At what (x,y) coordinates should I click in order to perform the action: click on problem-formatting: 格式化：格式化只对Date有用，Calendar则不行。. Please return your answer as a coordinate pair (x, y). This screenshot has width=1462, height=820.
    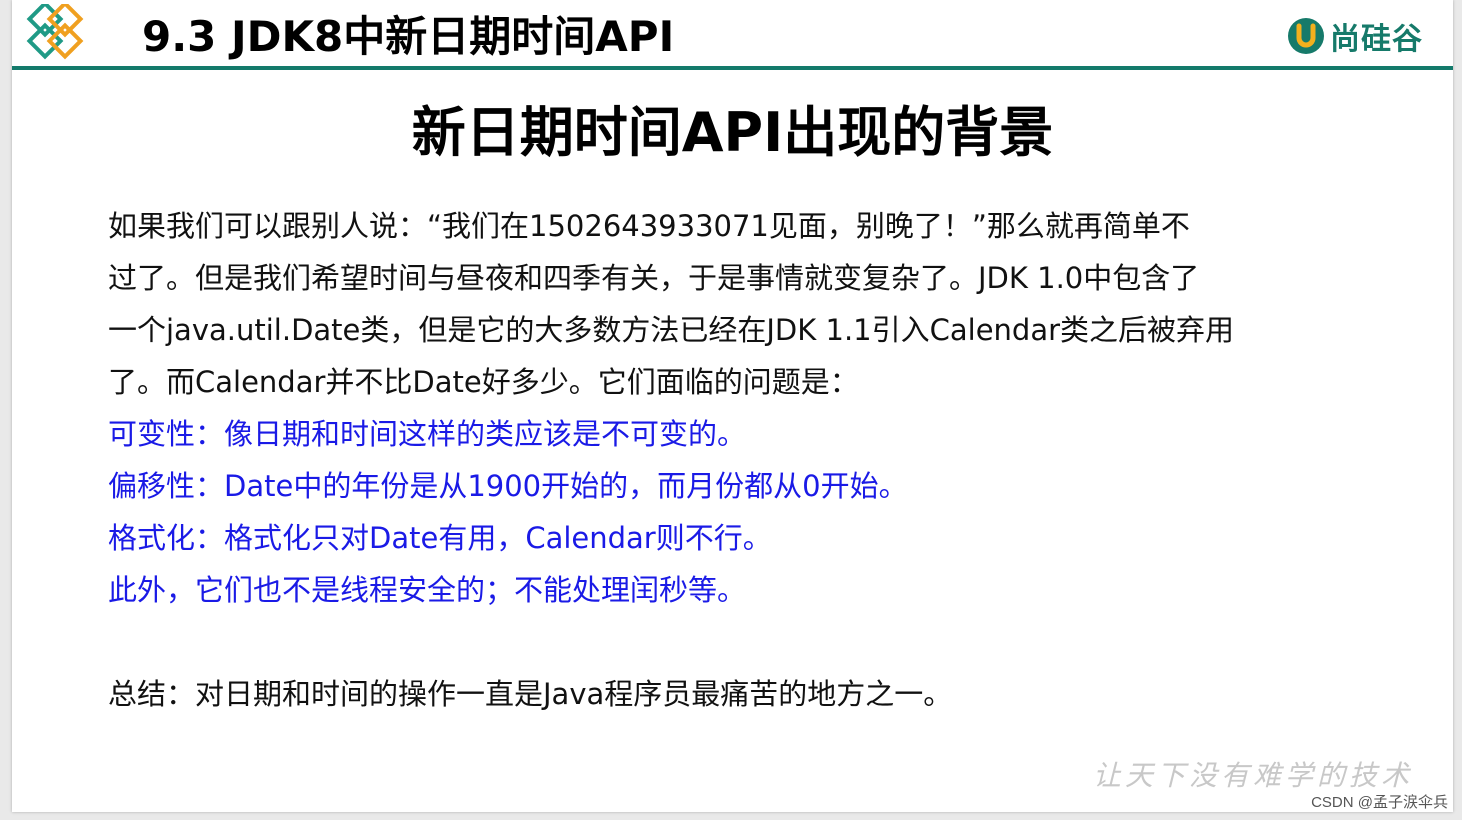
    Looking at the image, I should click on (440, 538).